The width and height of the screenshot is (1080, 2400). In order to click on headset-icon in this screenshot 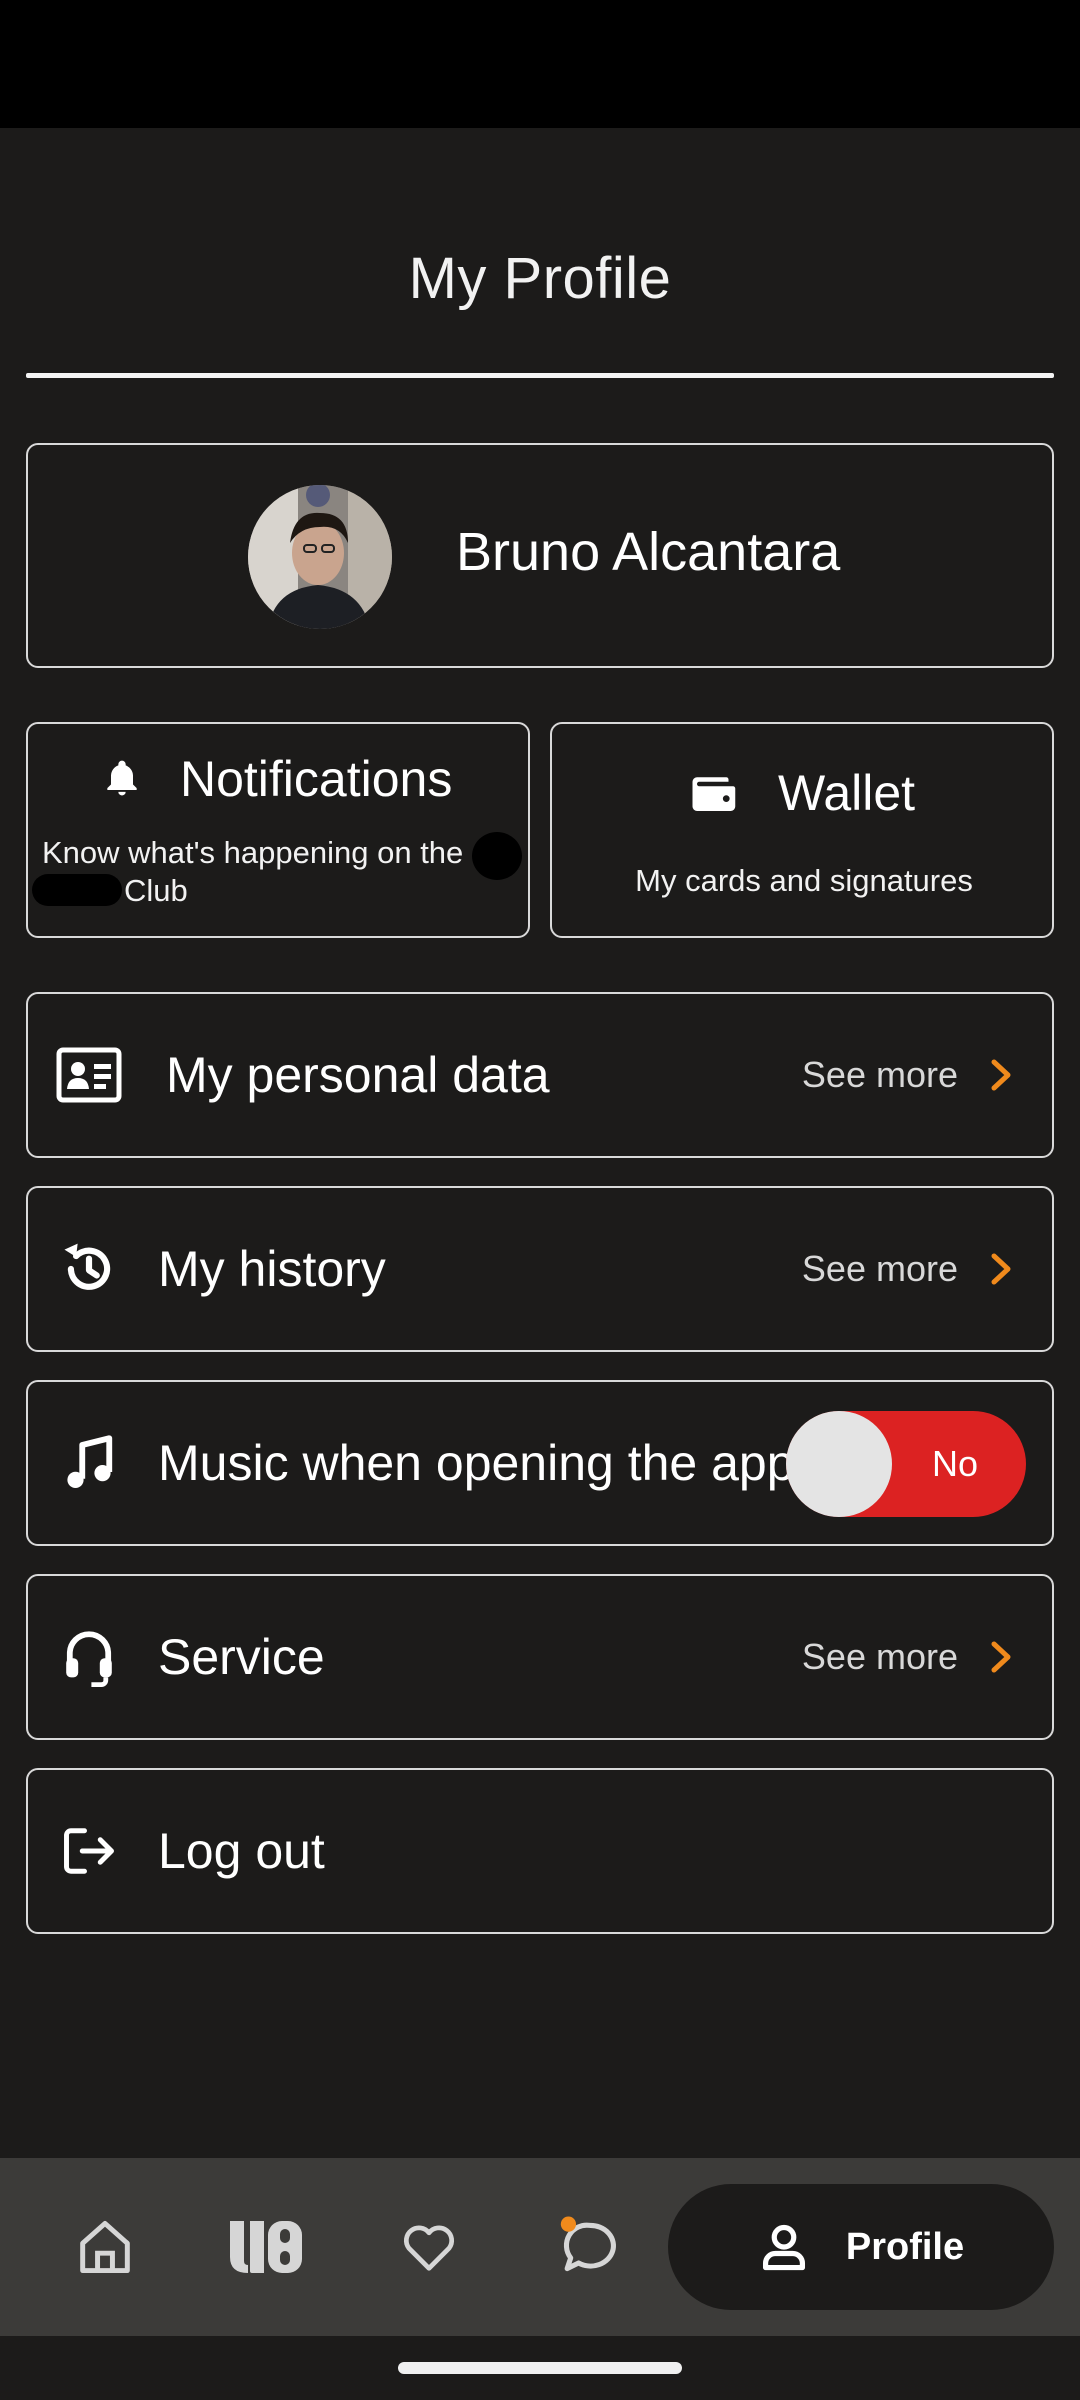, I will do `click(89, 1657)`.